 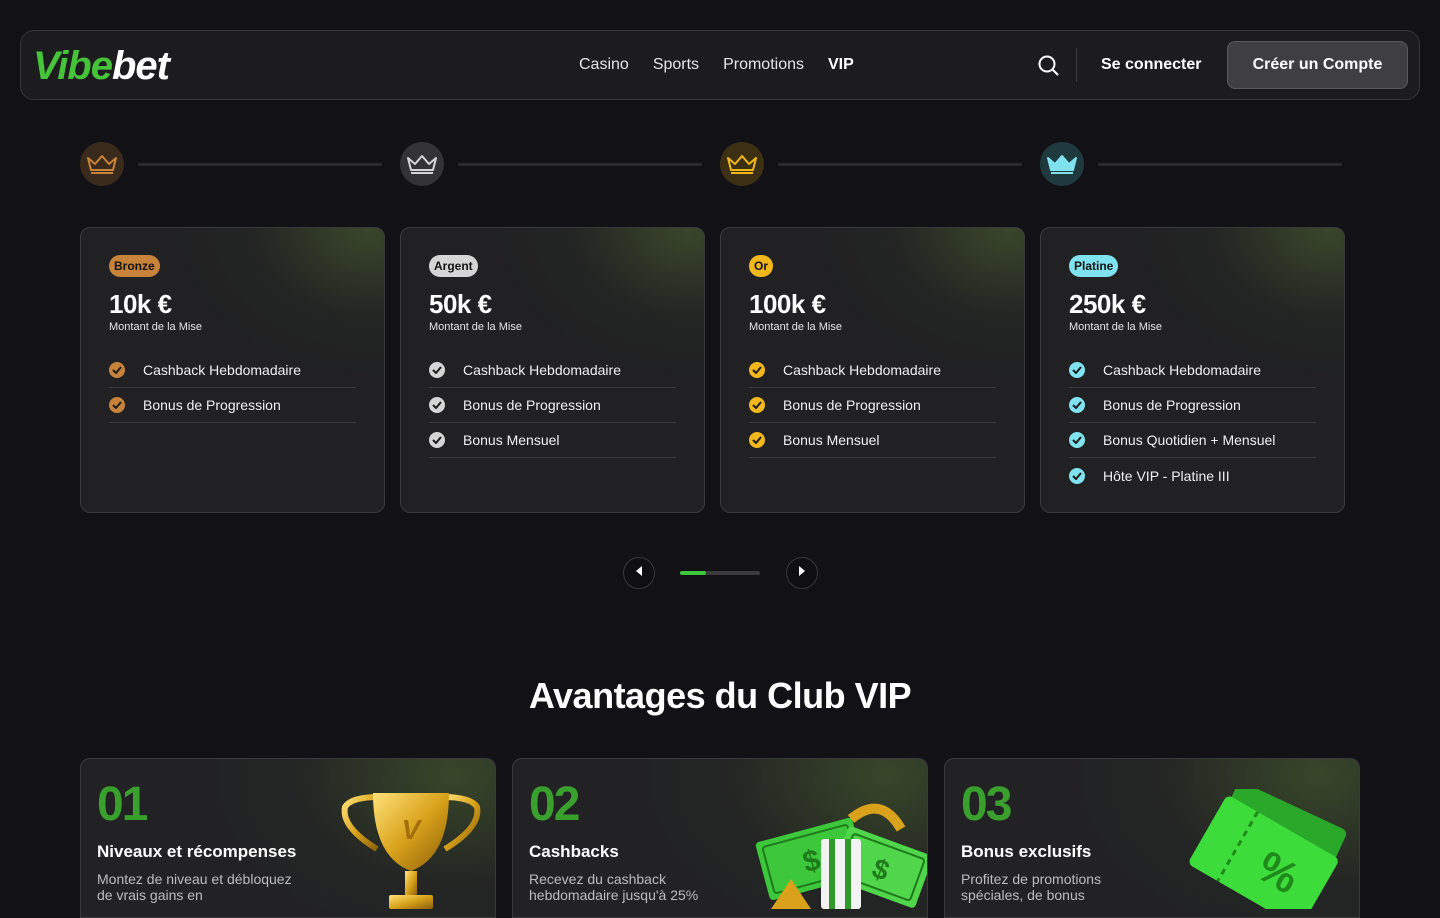 I want to click on benefits-title: Avantages du Club VIP, so click(x=720, y=695).